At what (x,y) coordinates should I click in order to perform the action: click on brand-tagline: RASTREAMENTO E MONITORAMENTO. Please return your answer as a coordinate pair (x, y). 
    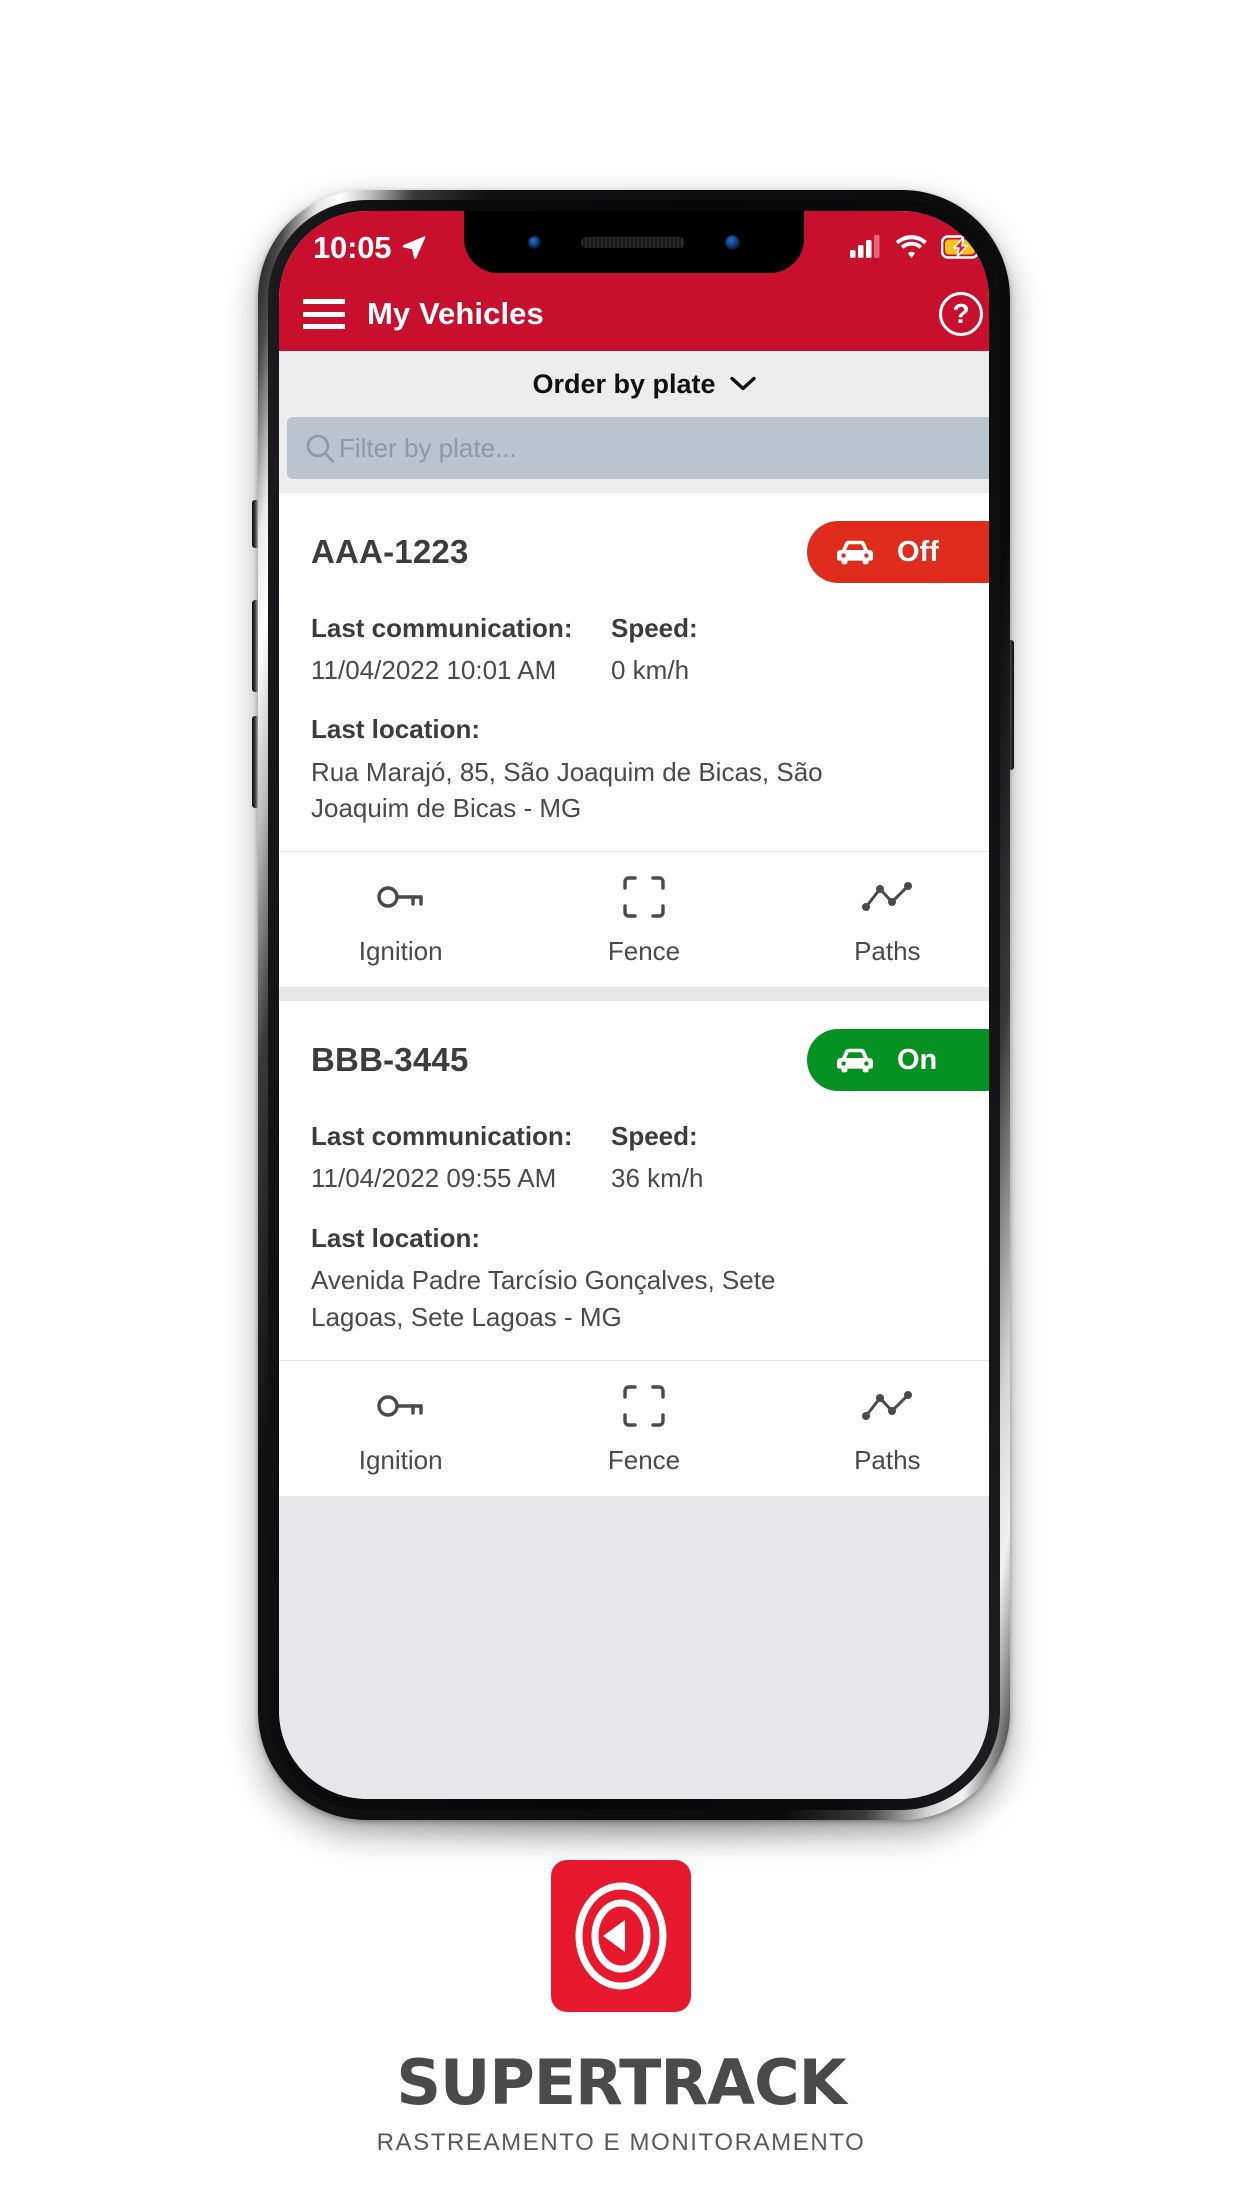
    Looking at the image, I should click on (621, 2142).